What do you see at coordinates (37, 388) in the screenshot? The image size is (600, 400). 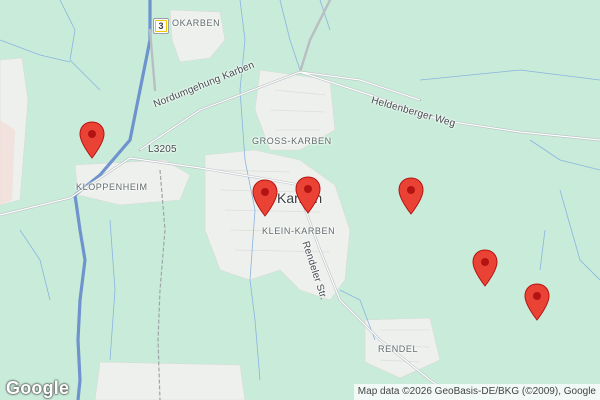 I see `google-logo: Google` at bounding box center [37, 388].